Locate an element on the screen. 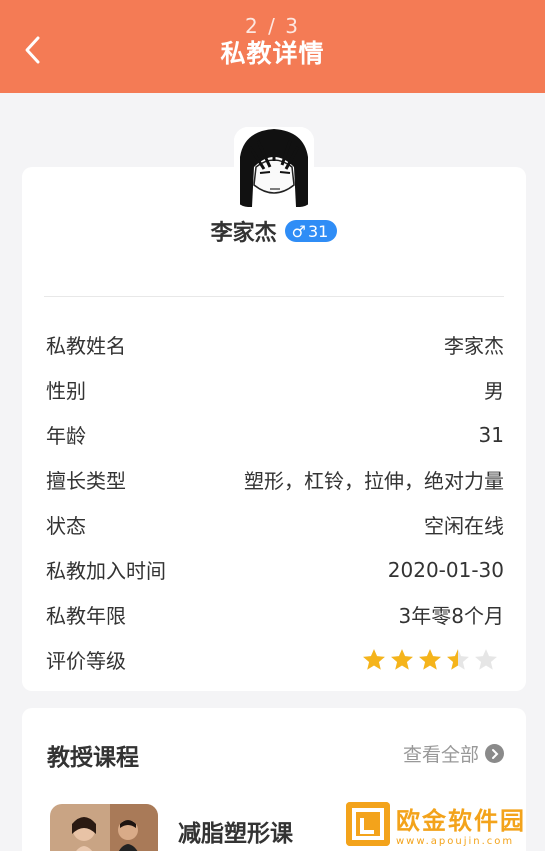 This screenshot has height=851, width=545. detail-row-tenure: 私教年限 3年零8个月 is located at coordinates (275, 614).